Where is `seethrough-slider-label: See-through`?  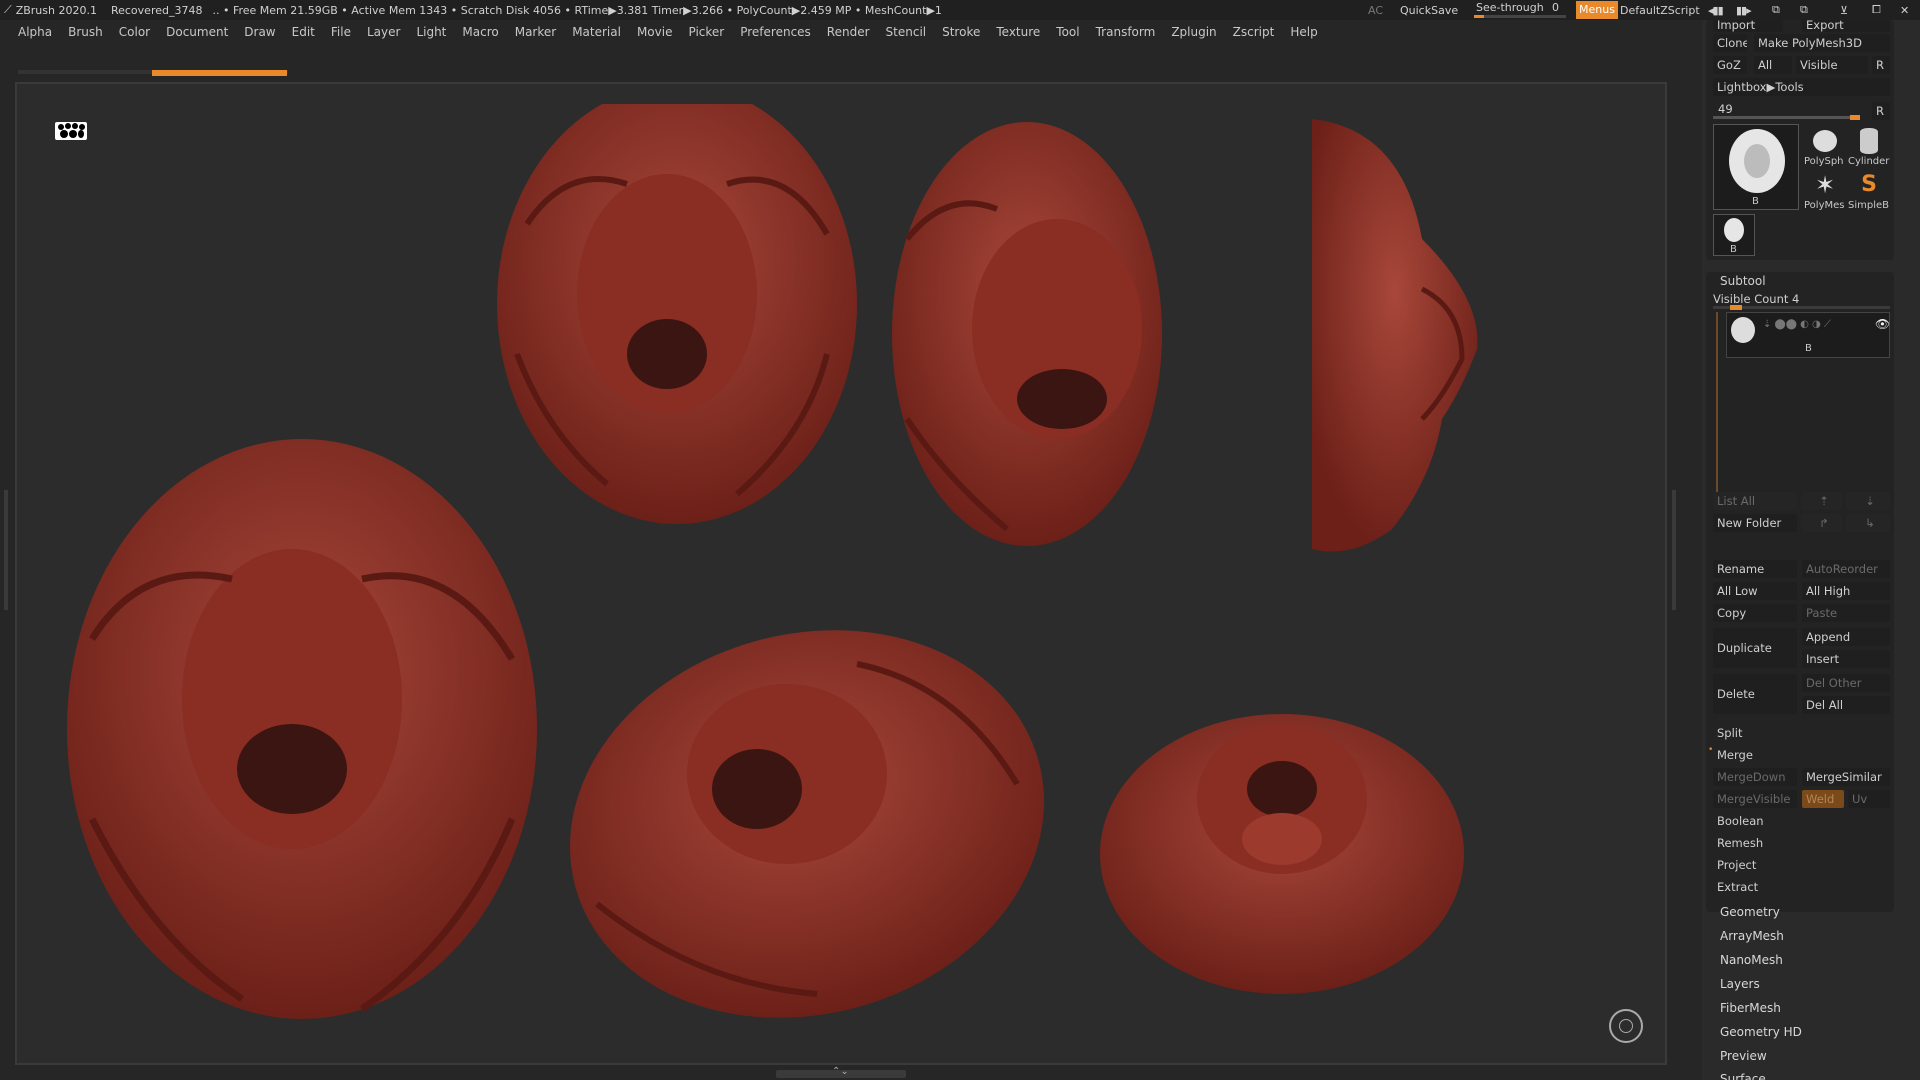
seethrough-slider-label: See-through is located at coordinates (1510, 7).